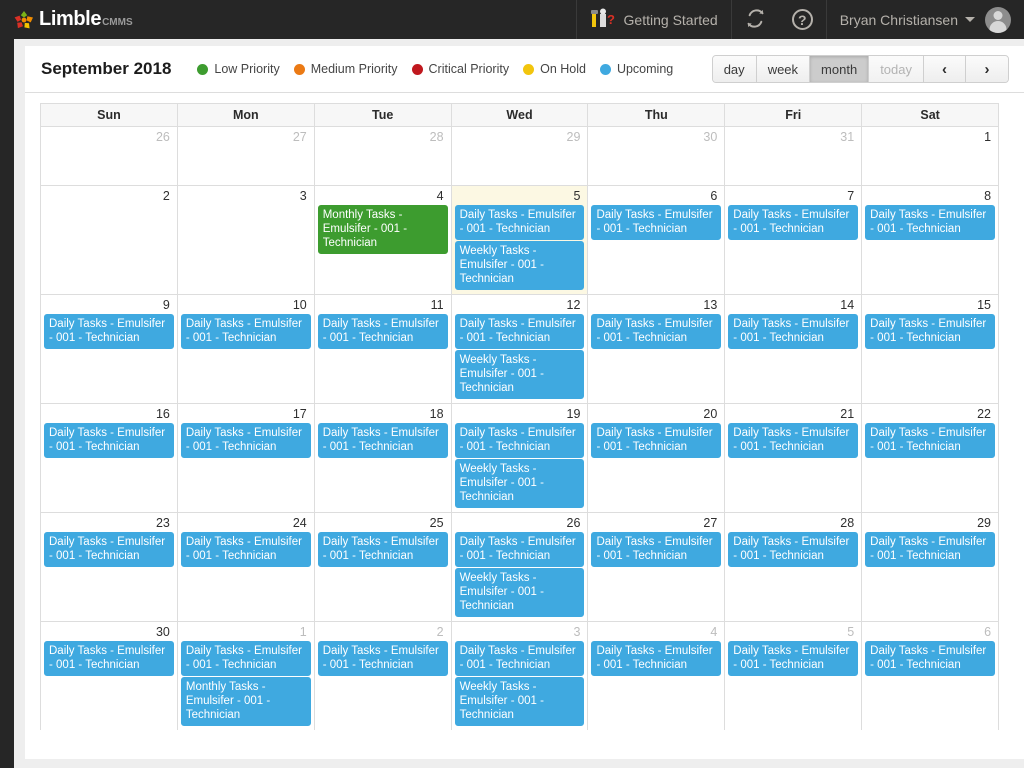 This screenshot has height=768, width=1024. I want to click on day-cell-2: 2, so click(109, 240).